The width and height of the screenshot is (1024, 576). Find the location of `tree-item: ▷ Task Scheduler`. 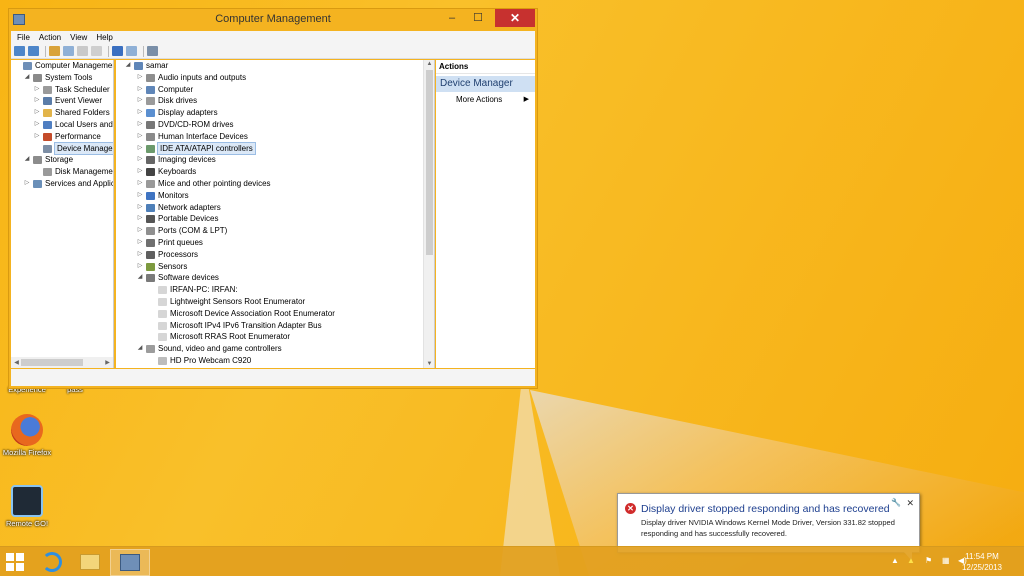

tree-item: ▷ Task Scheduler is located at coordinates (62, 90).